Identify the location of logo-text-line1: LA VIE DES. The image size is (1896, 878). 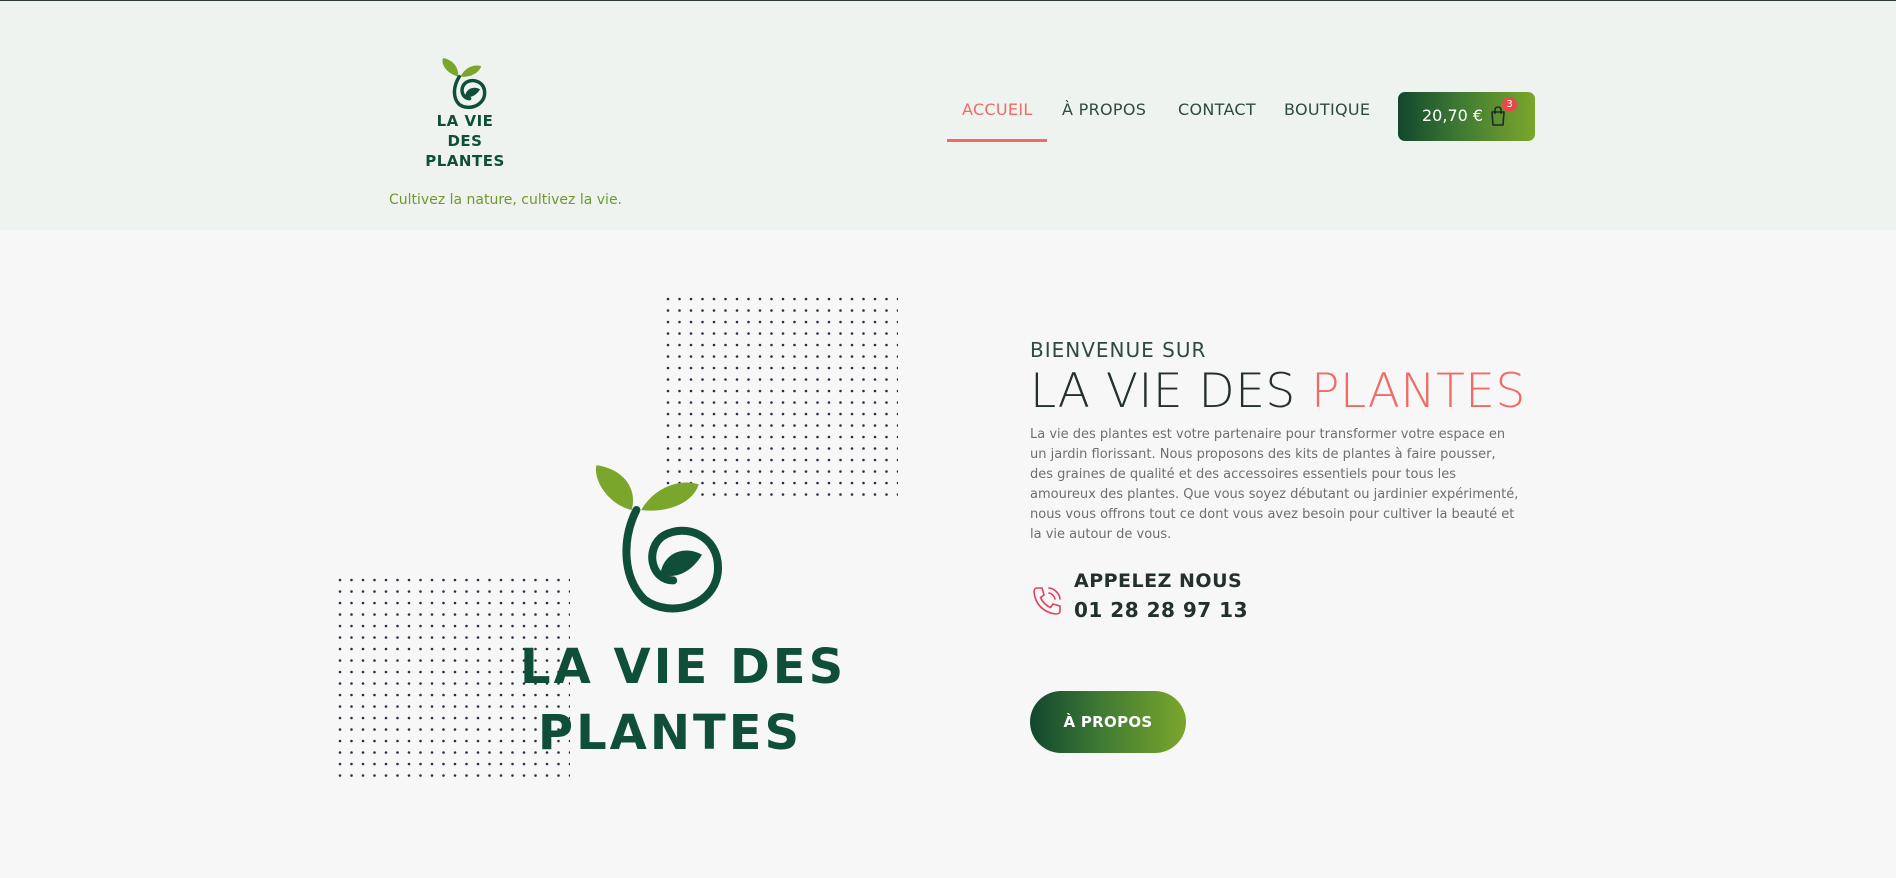
(465, 131).